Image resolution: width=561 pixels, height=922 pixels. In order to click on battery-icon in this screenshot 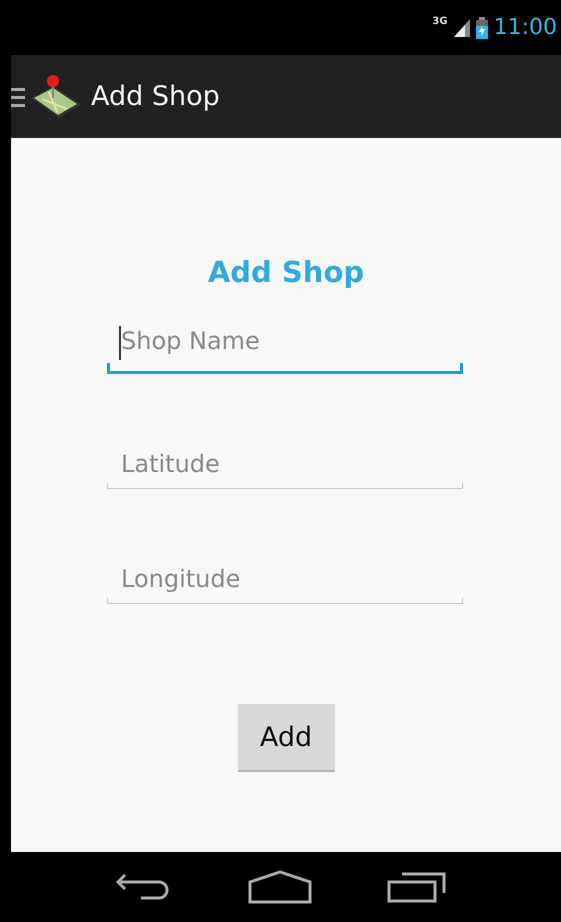, I will do `click(482, 27)`.